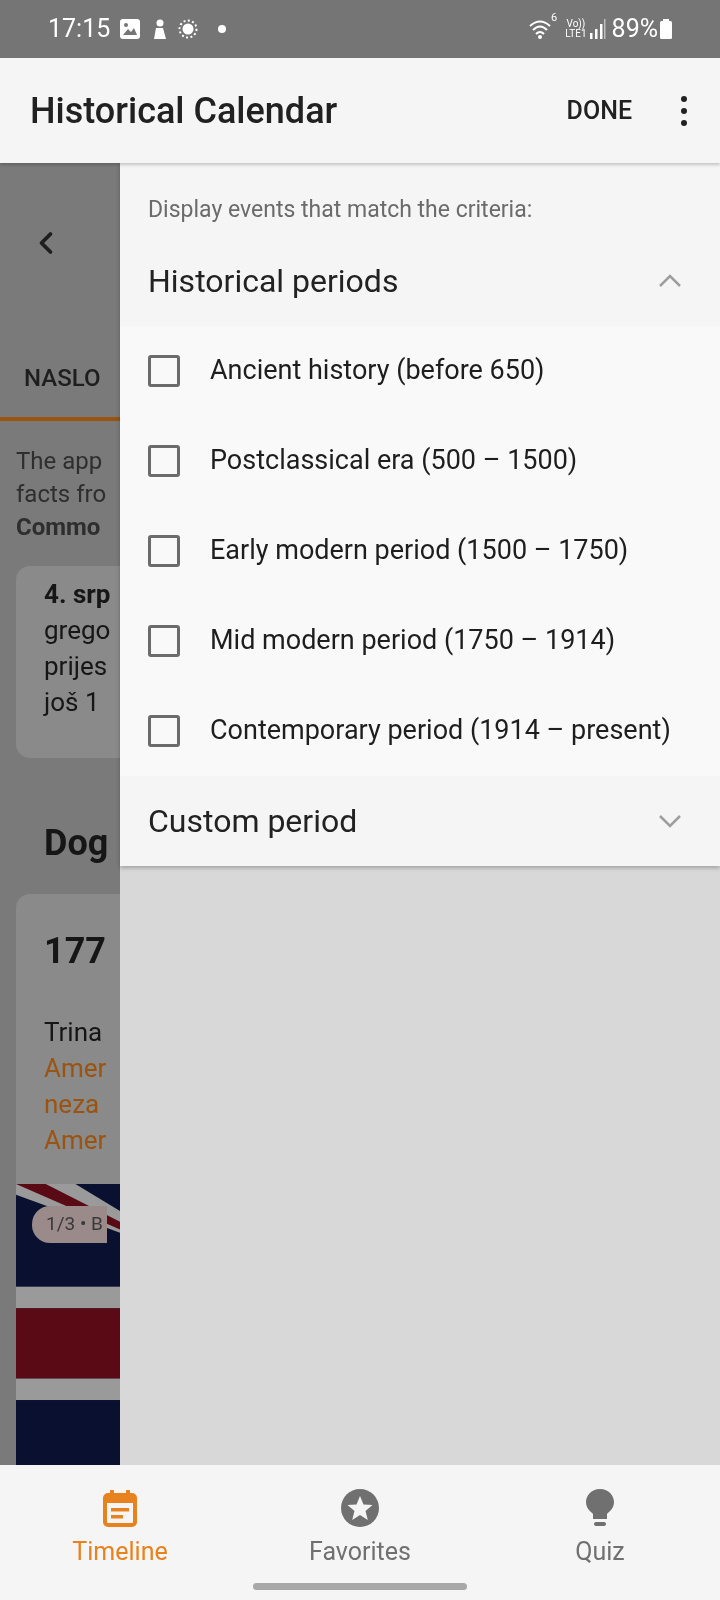 The image size is (720, 1600). I want to click on section-header: Custom period, so click(420, 820).